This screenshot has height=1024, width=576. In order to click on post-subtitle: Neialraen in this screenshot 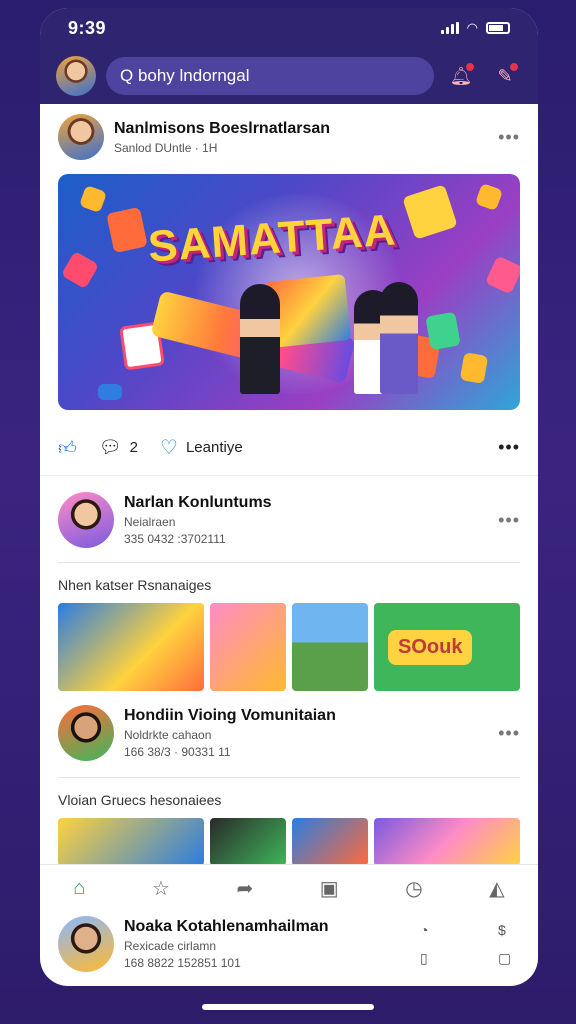, I will do `click(150, 522)`.